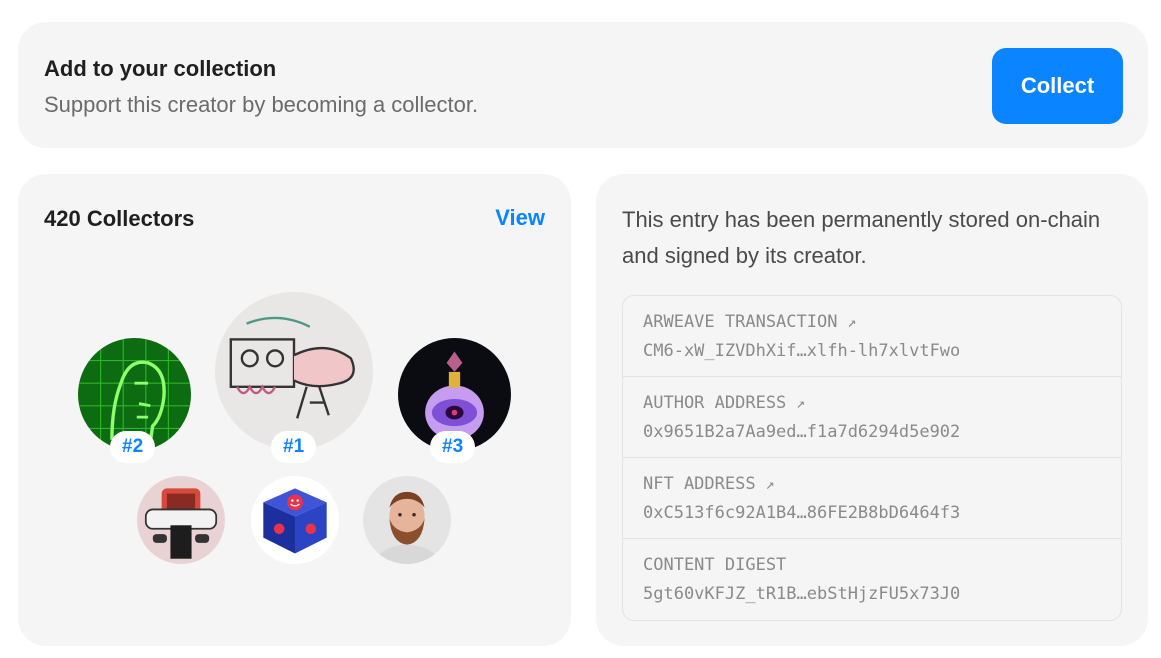 This screenshot has width=1161, height=658. Describe the element at coordinates (715, 565) in the screenshot. I see `row-label: CONTENT DIGEST` at that location.